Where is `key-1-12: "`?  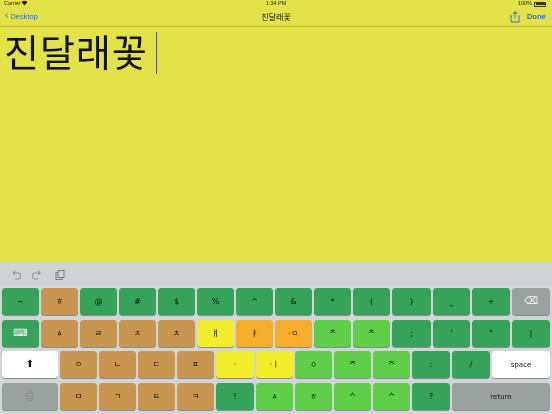
key-1-12: " is located at coordinates (491, 333).